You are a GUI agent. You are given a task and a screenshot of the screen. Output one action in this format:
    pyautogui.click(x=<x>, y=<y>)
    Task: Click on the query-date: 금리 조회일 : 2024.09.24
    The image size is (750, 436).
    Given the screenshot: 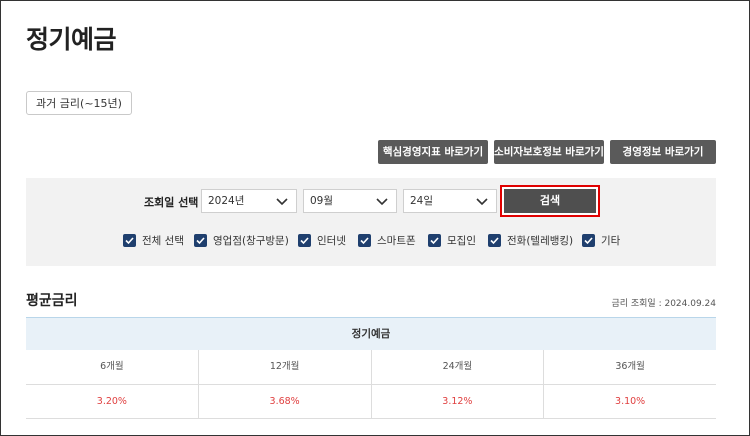 What is the action you would take?
    pyautogui.click(x=663, y=304)
    